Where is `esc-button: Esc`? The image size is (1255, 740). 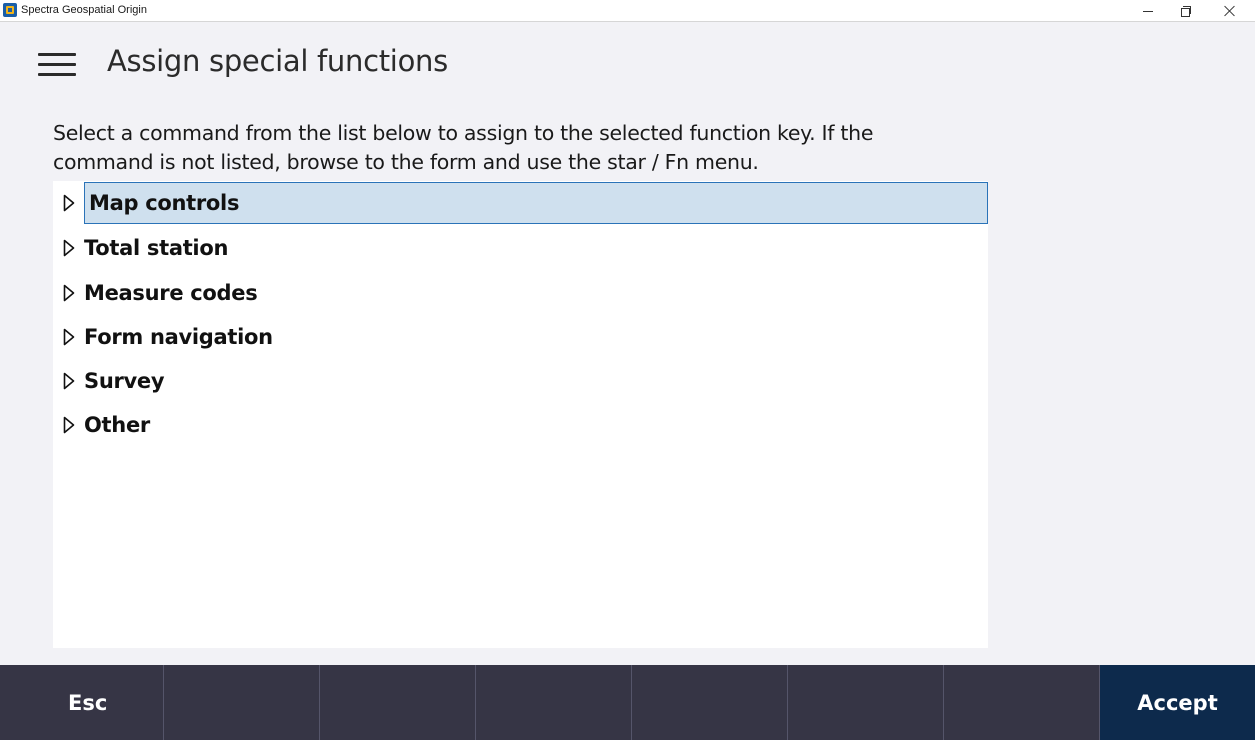
esc-button: Esc is located at coordinates (82, 702).